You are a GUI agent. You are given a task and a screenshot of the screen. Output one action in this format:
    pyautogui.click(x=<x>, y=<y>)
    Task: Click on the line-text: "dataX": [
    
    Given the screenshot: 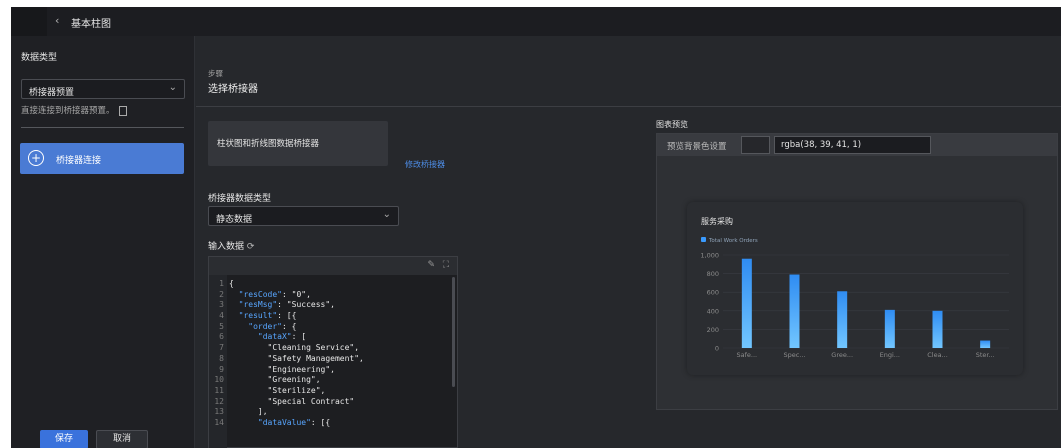 What is the action you would take?
    pyautogui.click(x=267, y=336)
    